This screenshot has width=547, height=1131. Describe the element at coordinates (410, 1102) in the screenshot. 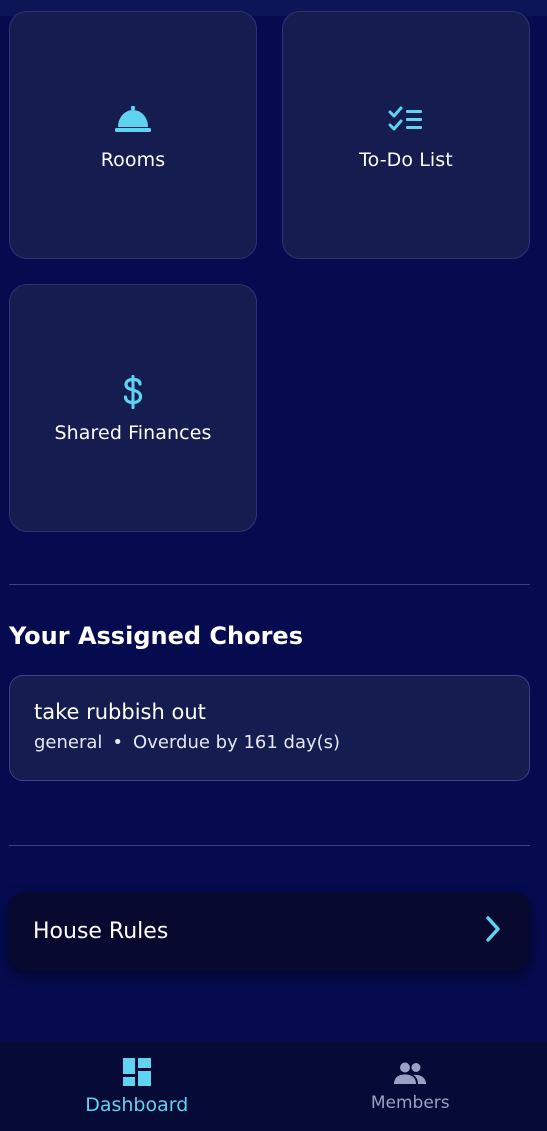

I see `nav-members-label: Members` at that location.